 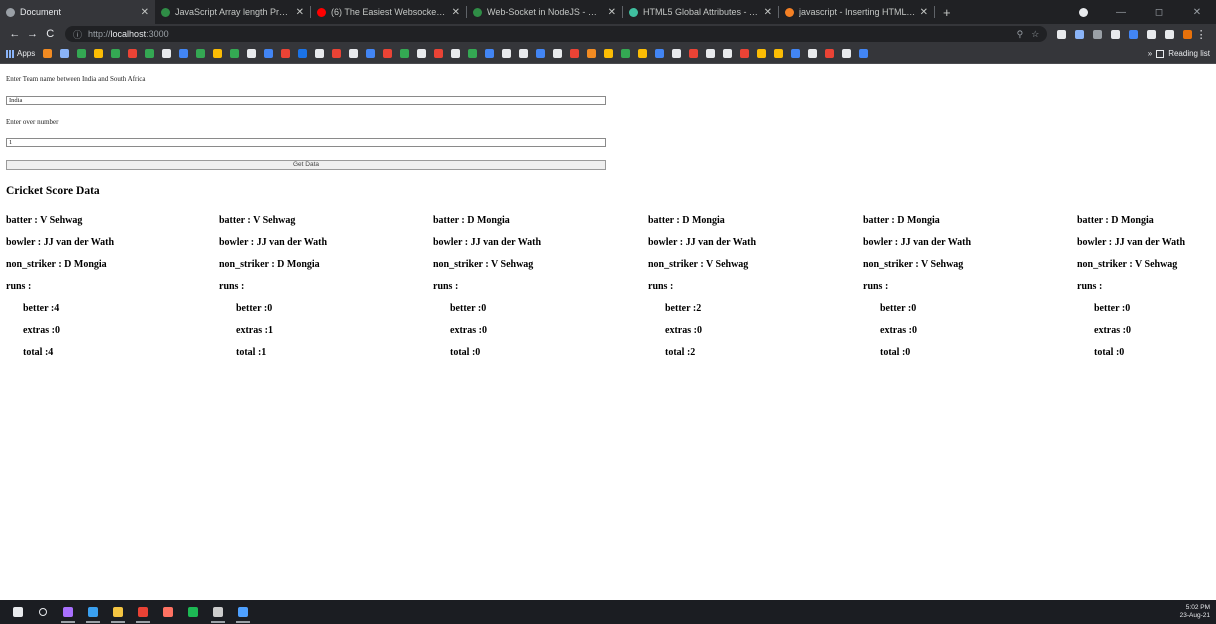 I want to click on close-window-icon: ✕, so click(x=1197, y=12).